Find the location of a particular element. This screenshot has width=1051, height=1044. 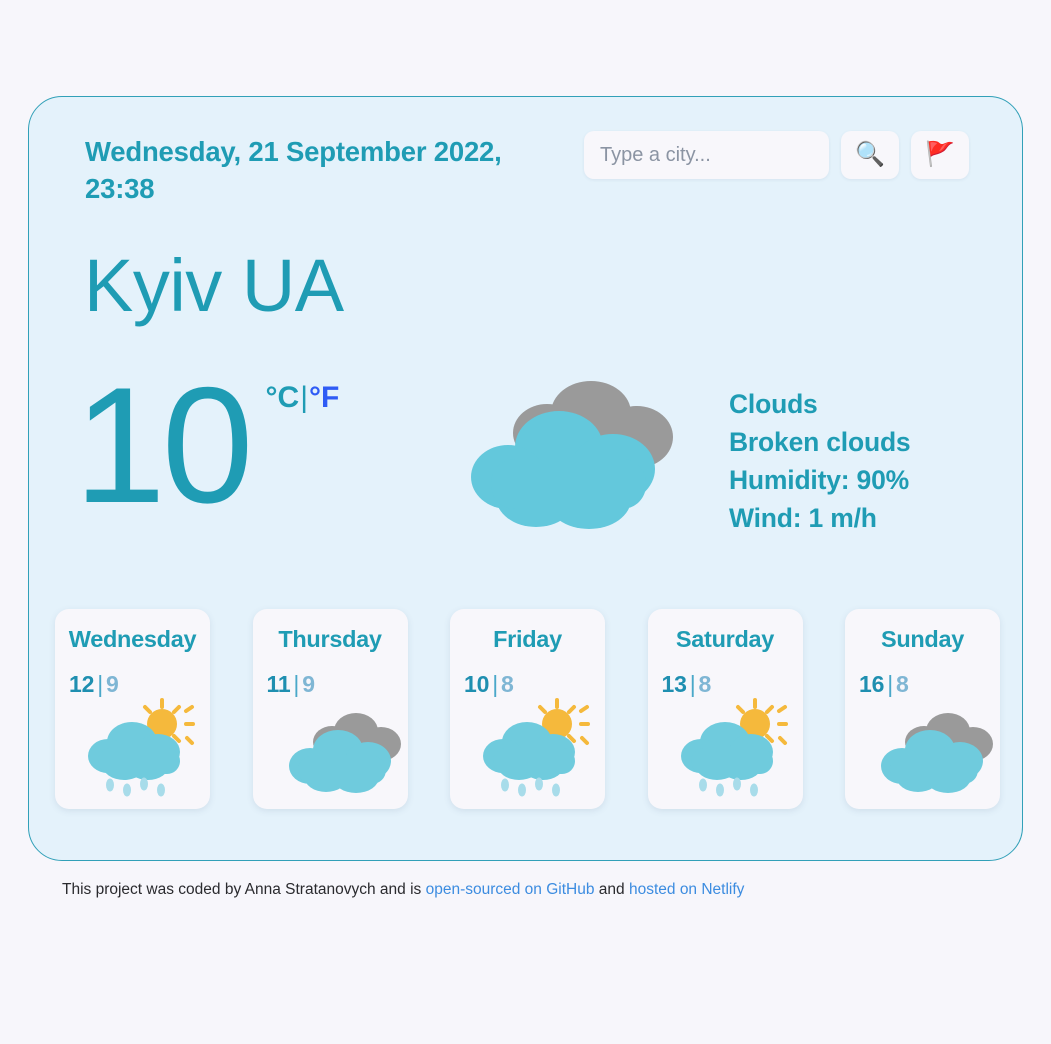

forecast-card: Wednesday 12 | 9 is located at coordinates (132, 709).